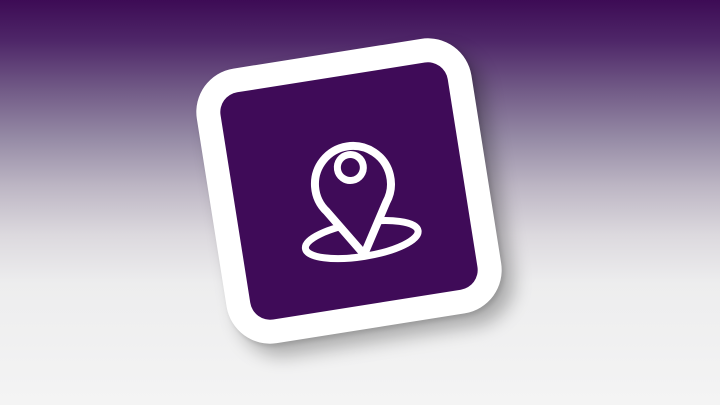 The height and width of the screenshot is (405, 720). Describe the element at coordinates (361, 202) in the screenshot. I see `map-location-pin-icon` at that location.